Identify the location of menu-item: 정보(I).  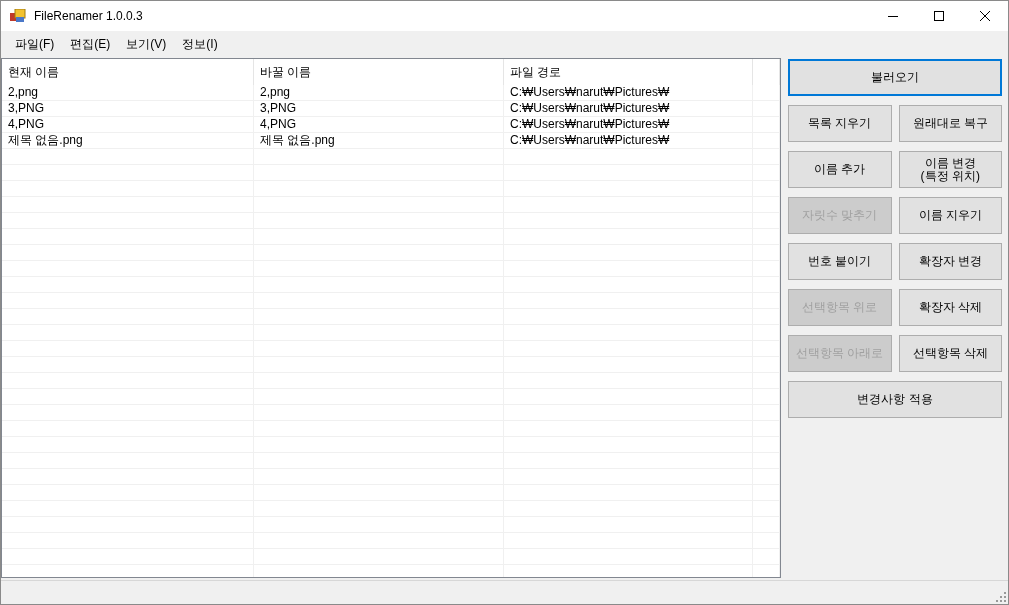
(200, 44).